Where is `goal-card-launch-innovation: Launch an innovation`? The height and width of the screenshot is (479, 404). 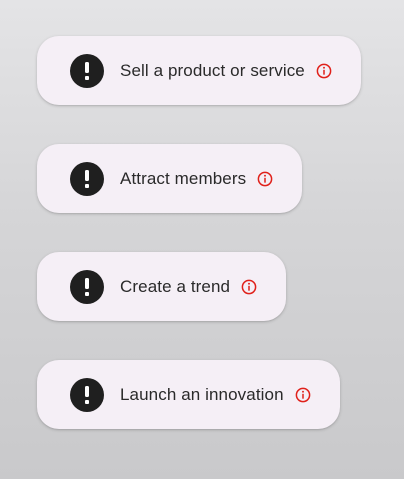
goal-card-launch-innovation: Launch an innovation is located at coordinates (188, 394).